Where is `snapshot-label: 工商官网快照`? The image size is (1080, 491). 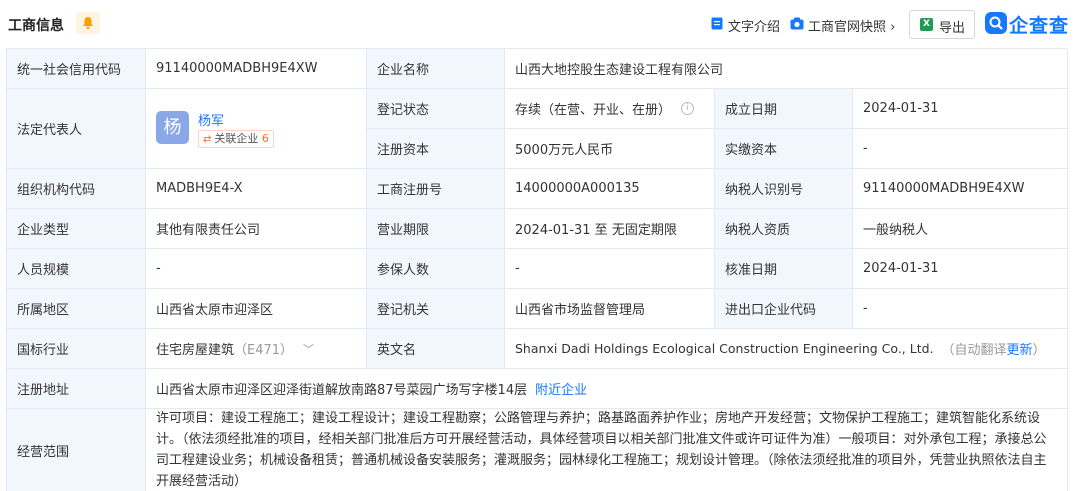
snapshot-label: 工商官网快照 is located at coordinates (847, 27).